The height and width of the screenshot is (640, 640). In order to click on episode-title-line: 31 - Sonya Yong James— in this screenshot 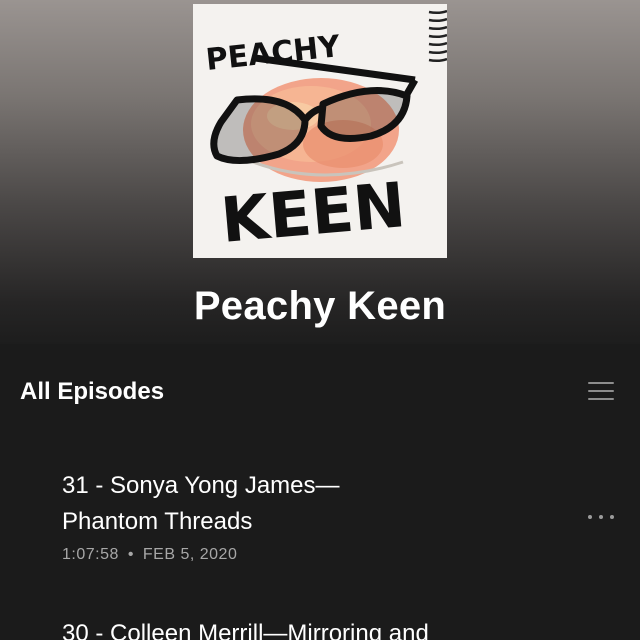, I will do `click(201, 485)`.